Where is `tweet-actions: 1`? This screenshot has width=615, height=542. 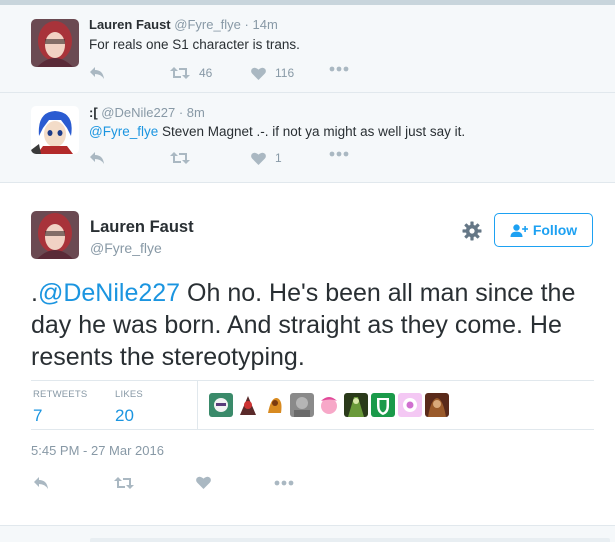
tweet-actions: 1 is located at coordinates (307, 159).